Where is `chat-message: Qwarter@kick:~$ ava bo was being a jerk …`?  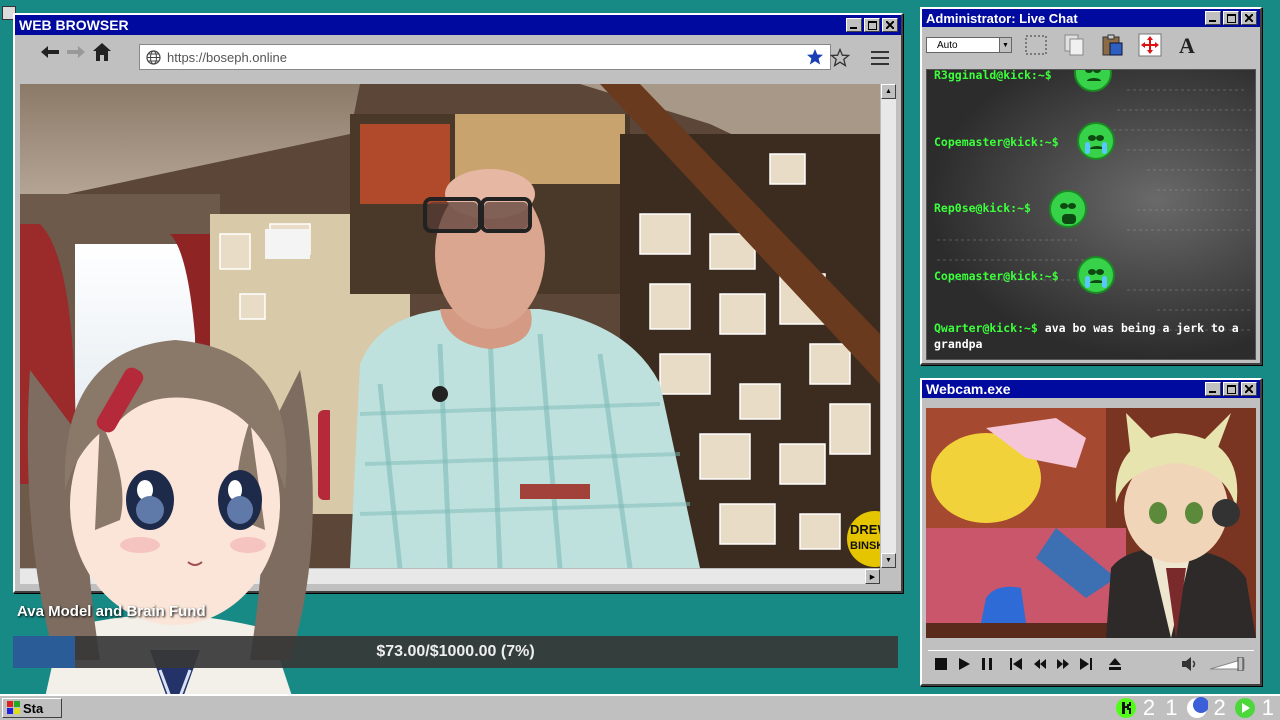
chat-message: Qwarter@kick:~$ ava bo was being a jerk … is located at coordinates (1089, 336).